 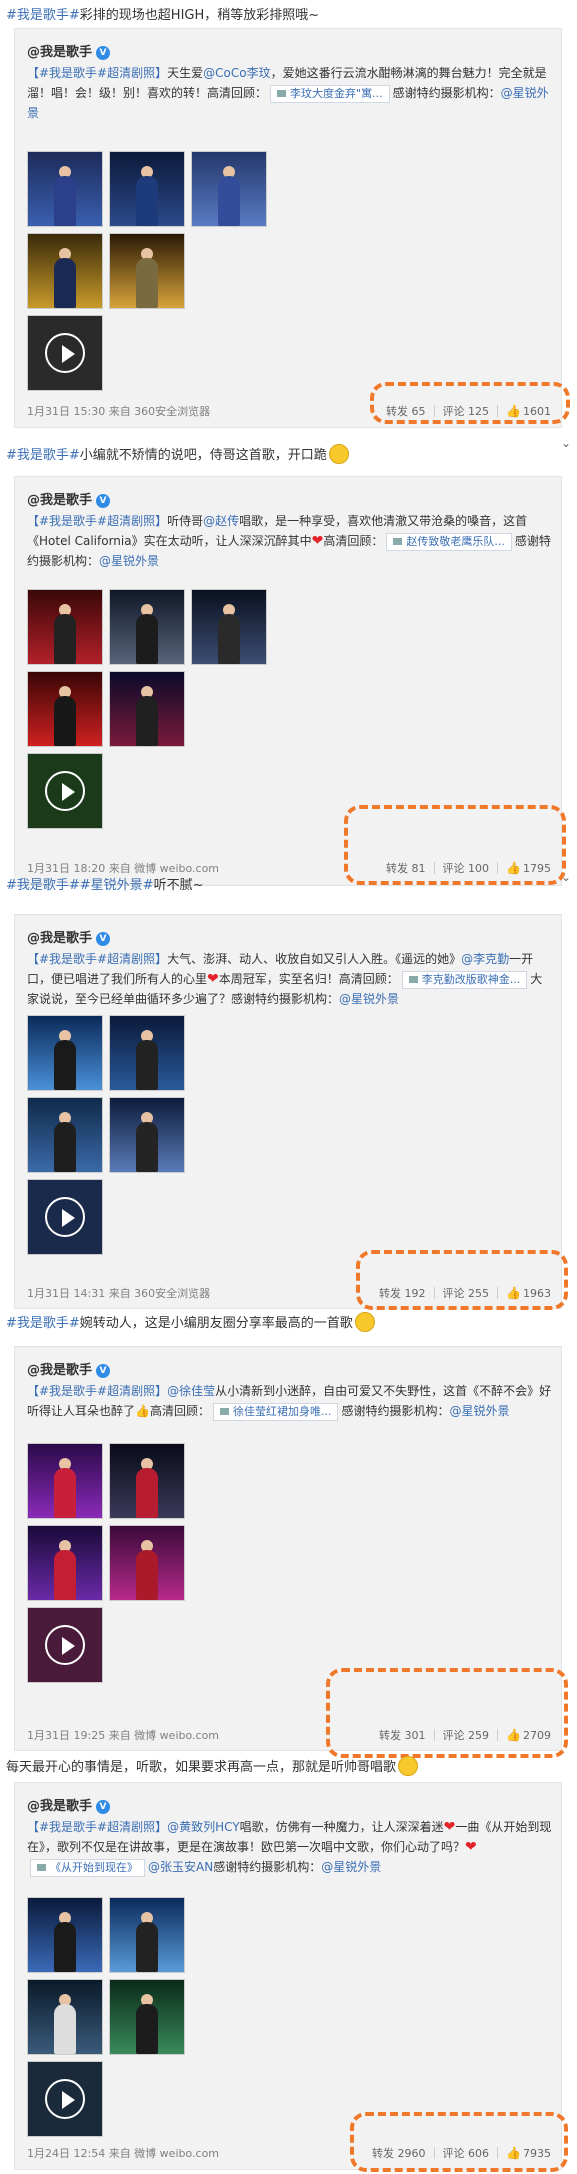 What do you see at coordinates (190, 1322) in the screenshot?
I see `post-caption: #我是歌手#婉转动人，这是小编朋友圈分享率最高的一首歌` at bounding box center [190, 1322].